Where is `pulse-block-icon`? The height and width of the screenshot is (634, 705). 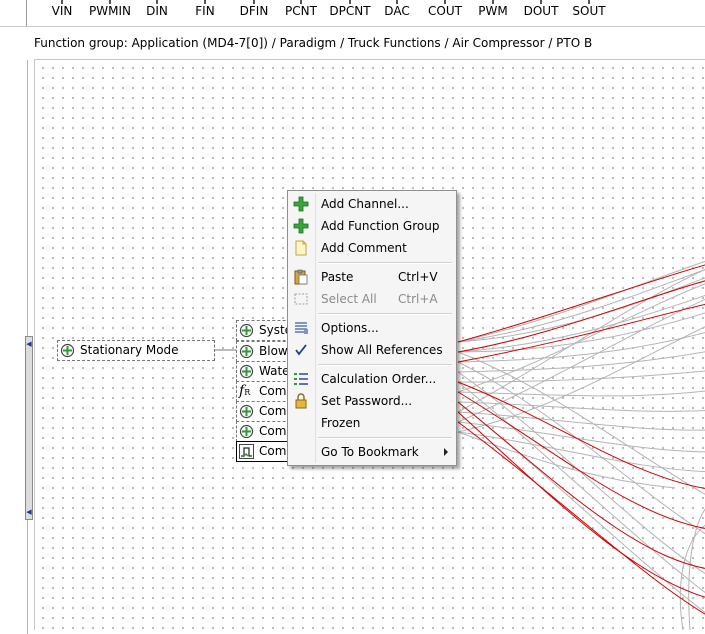
pulse-block-icon is located at coordinates (246, 451).